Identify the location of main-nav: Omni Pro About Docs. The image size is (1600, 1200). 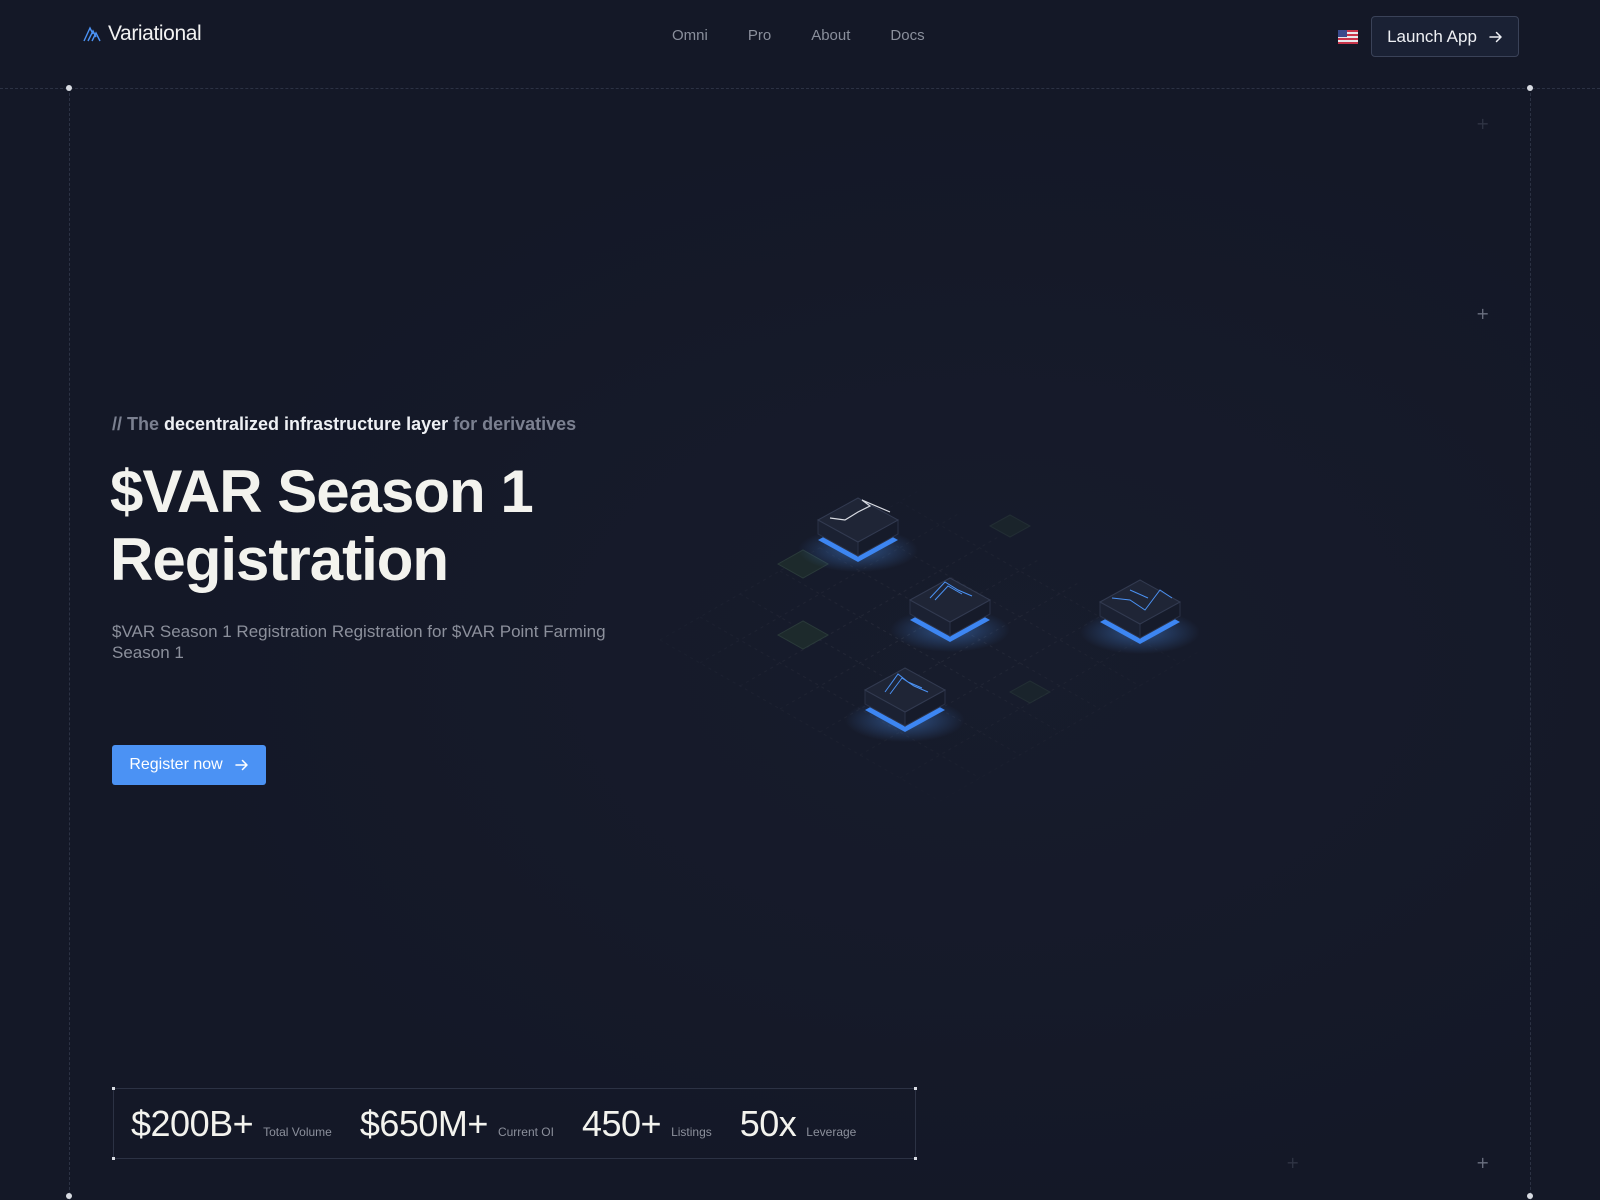
(798, 35).